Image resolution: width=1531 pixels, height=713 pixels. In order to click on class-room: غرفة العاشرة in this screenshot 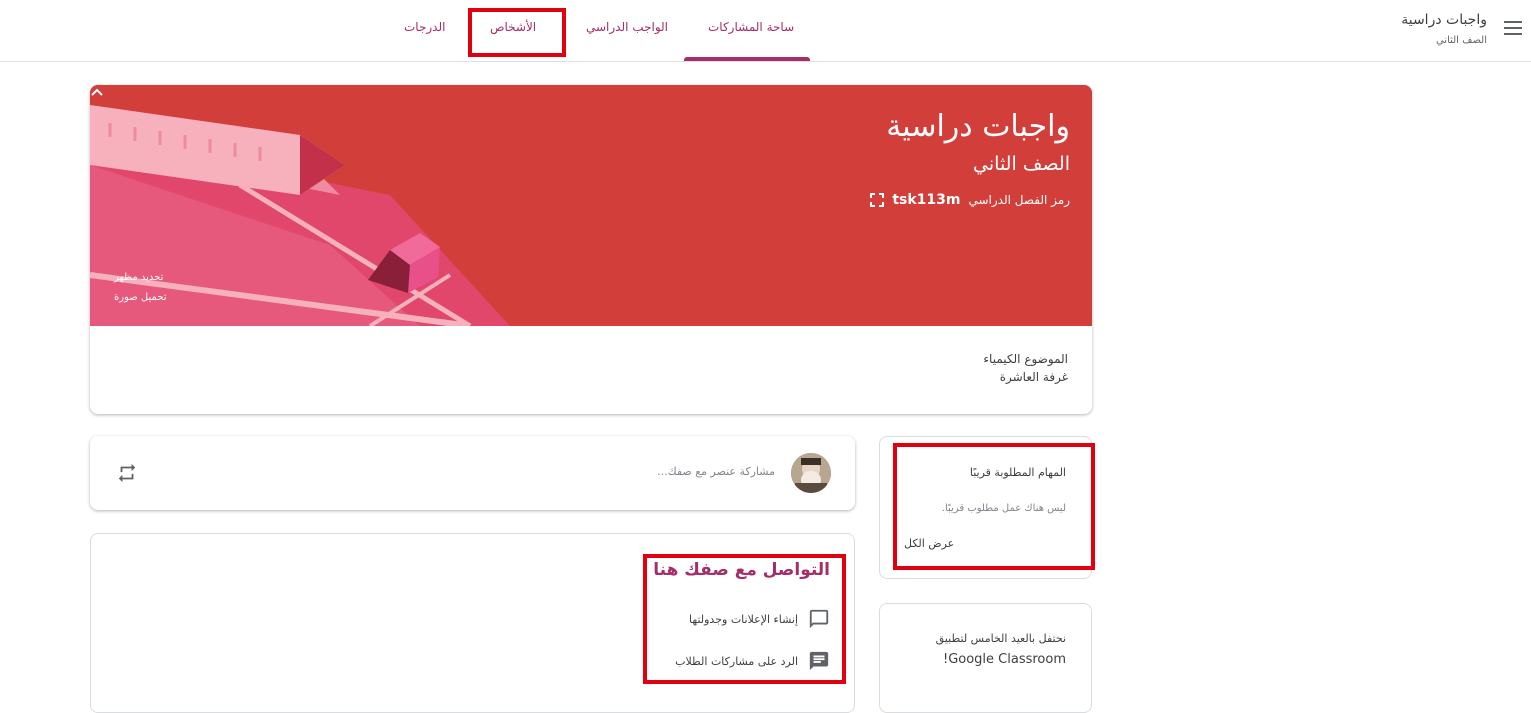, I will do `click(1033, 377)`.